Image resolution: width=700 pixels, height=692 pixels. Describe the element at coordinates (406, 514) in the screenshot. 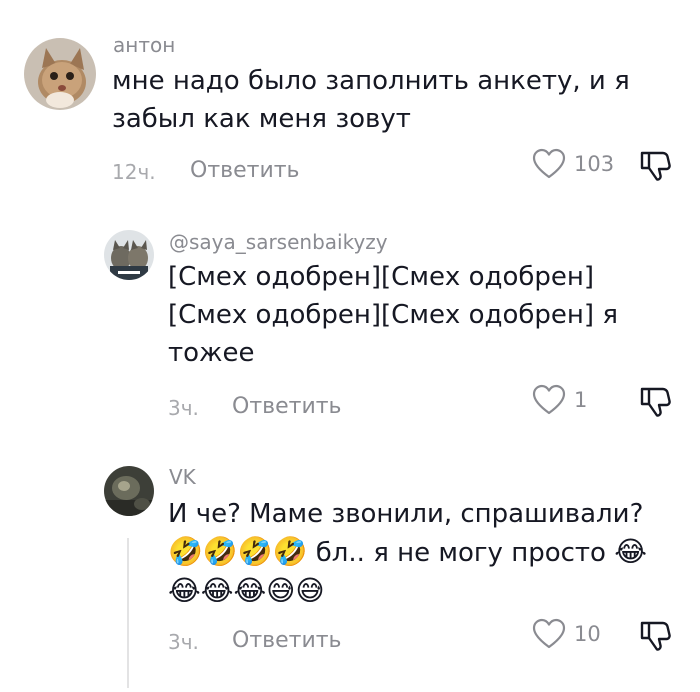

I see `comment-line: И че? Маме звонили, спрашивали?` at that location.